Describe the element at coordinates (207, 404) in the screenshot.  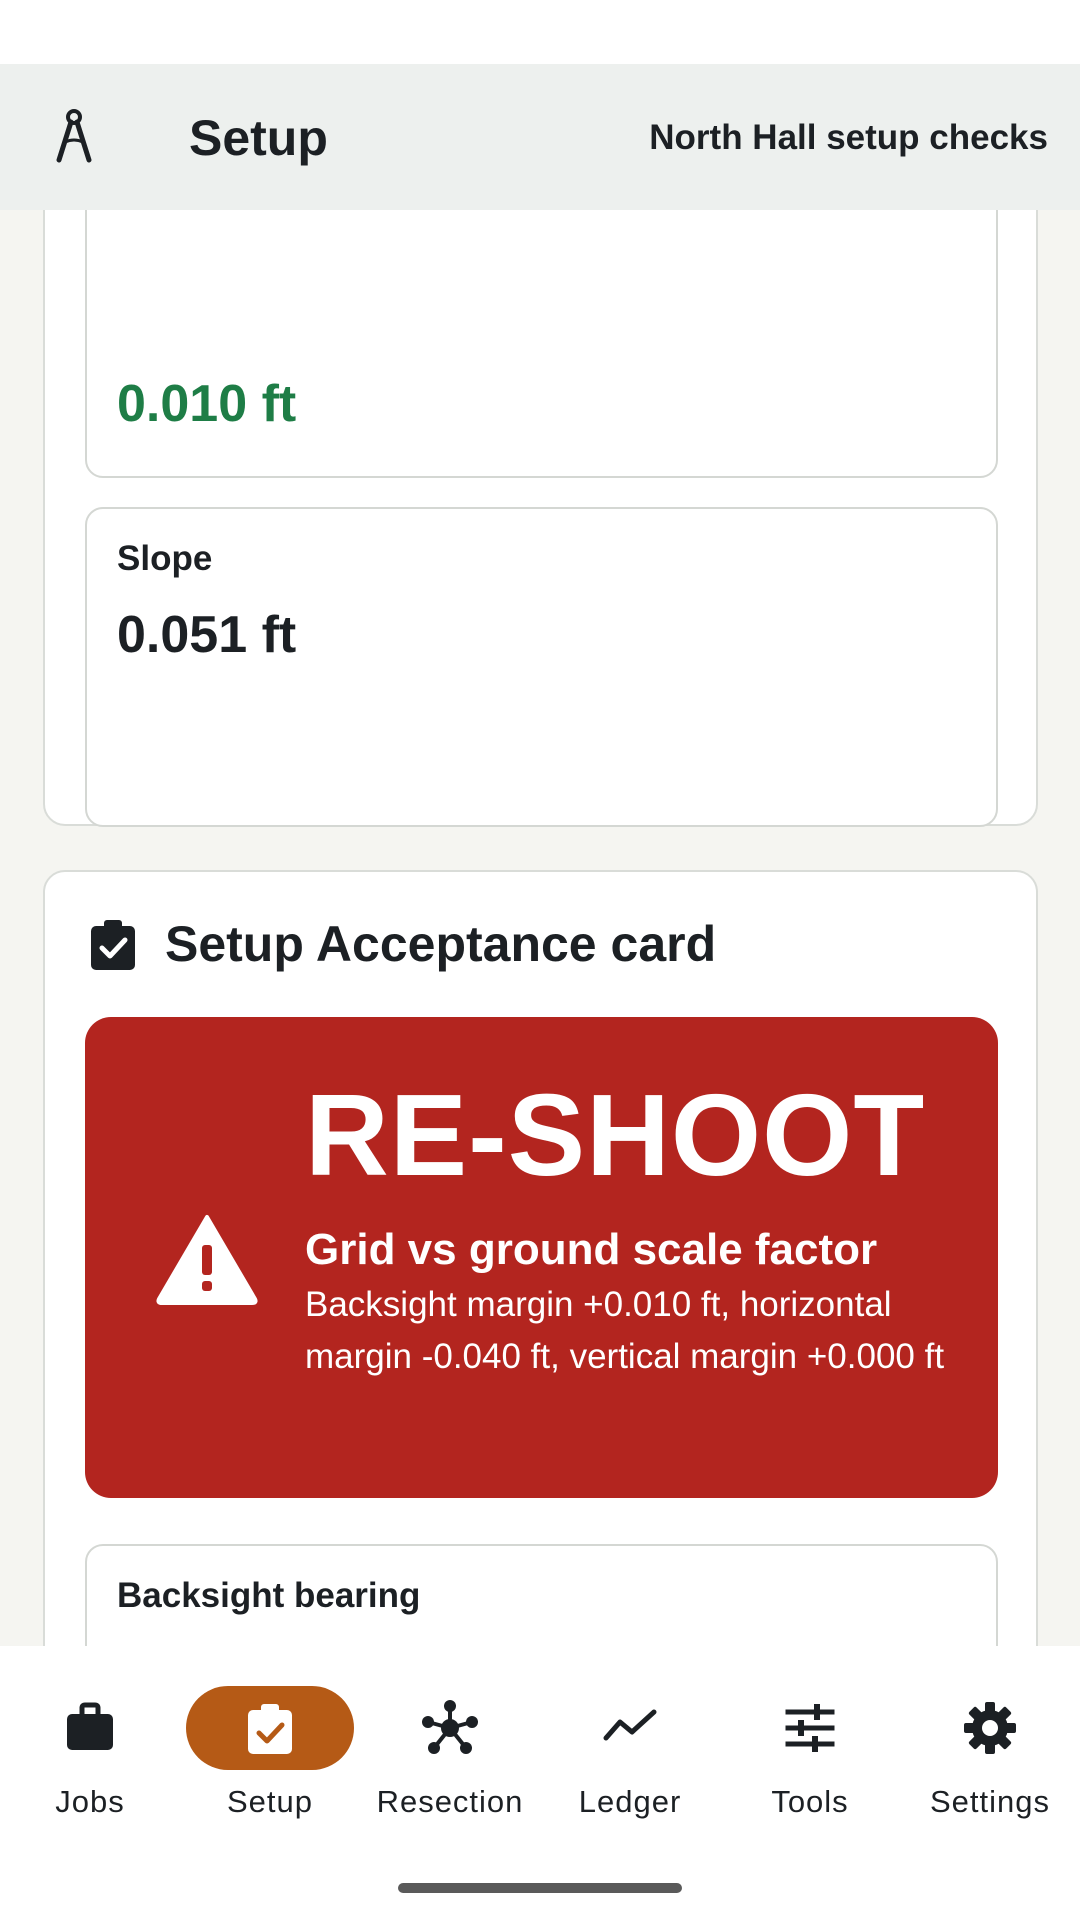
I see `first-measurement-value: 0.010 ft` at that location.